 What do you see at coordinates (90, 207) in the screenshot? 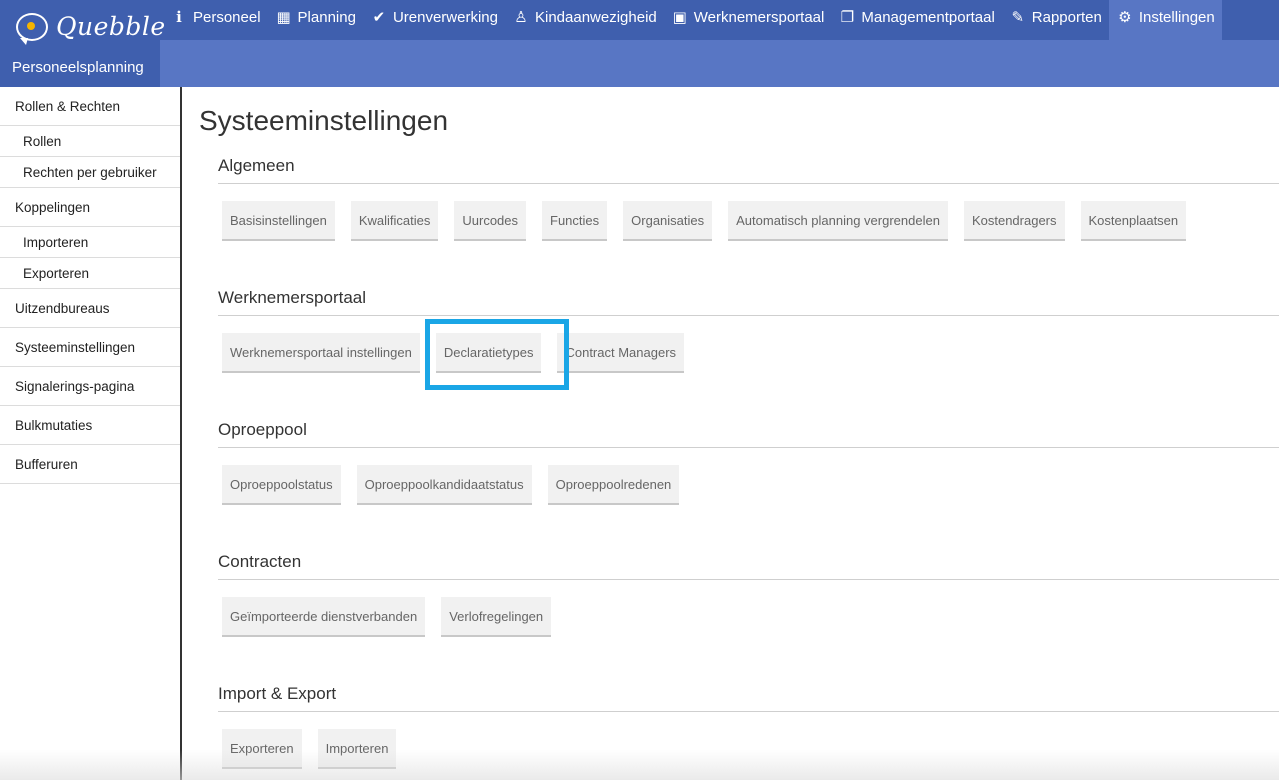
I see `sidebar-item-koppelingen: Koppelingen` at bounding box center [90, 207].